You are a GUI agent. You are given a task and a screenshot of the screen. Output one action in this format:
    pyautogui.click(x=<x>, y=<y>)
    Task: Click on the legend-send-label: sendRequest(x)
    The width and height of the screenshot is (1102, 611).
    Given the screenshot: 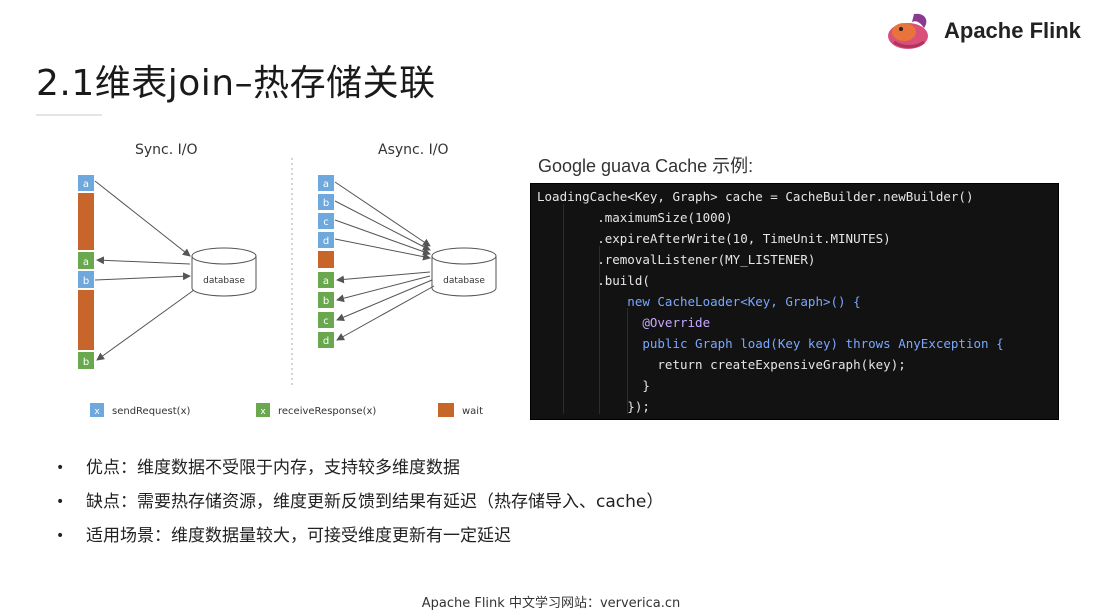 What is the action you would take?
    pyautogui.click(x=151, y=411)
    